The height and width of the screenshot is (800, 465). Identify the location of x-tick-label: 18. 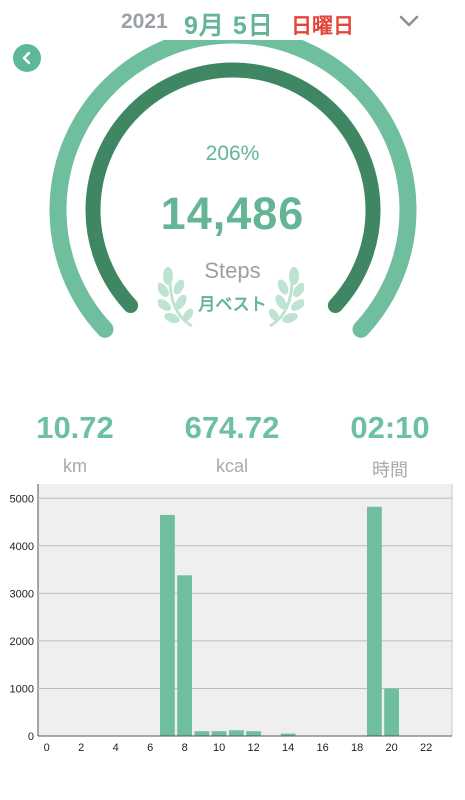
(357, 748).